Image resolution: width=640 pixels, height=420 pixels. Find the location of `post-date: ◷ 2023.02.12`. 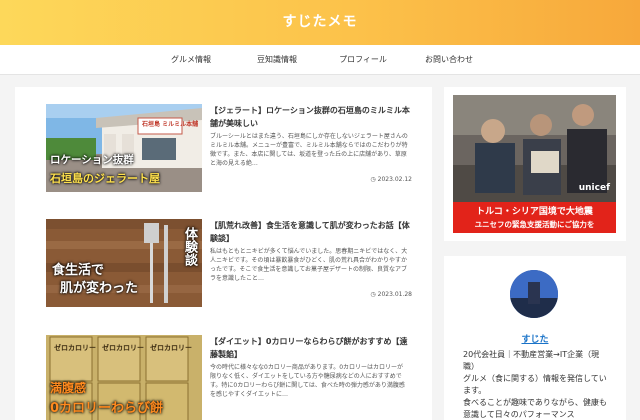

post-date: ◷ 2023.02.12 is located at coordinates (391, 179).